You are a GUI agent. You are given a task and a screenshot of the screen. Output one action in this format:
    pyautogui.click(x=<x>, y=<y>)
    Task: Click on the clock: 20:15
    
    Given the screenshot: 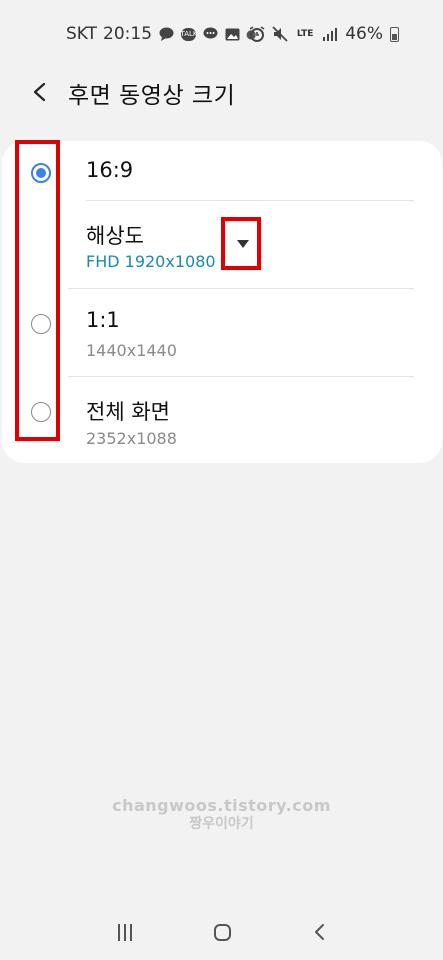 What is the action you would take?
    pyautogui.click(x=128, y=34)
    